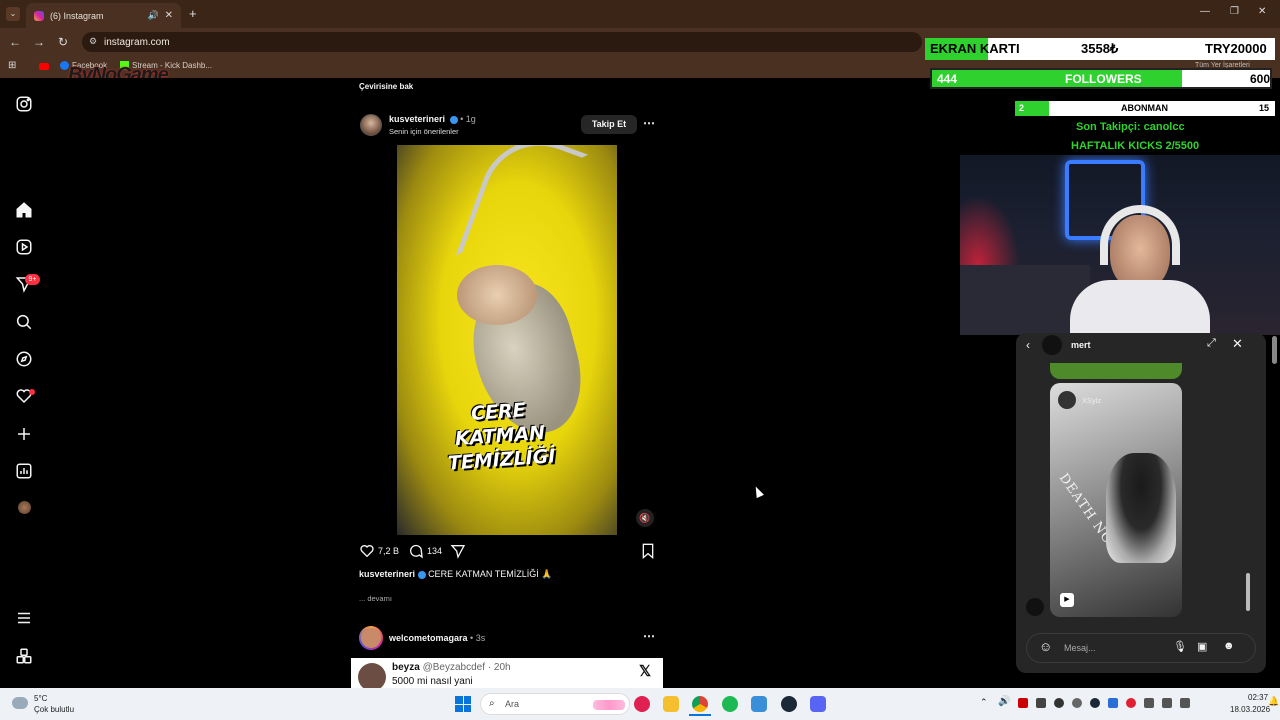 The image size is (1280, 720). What do you see at coordinates (32, 279) in the screenshot?
I see `notification-badge: 9+` at bounding box center [32, 279].